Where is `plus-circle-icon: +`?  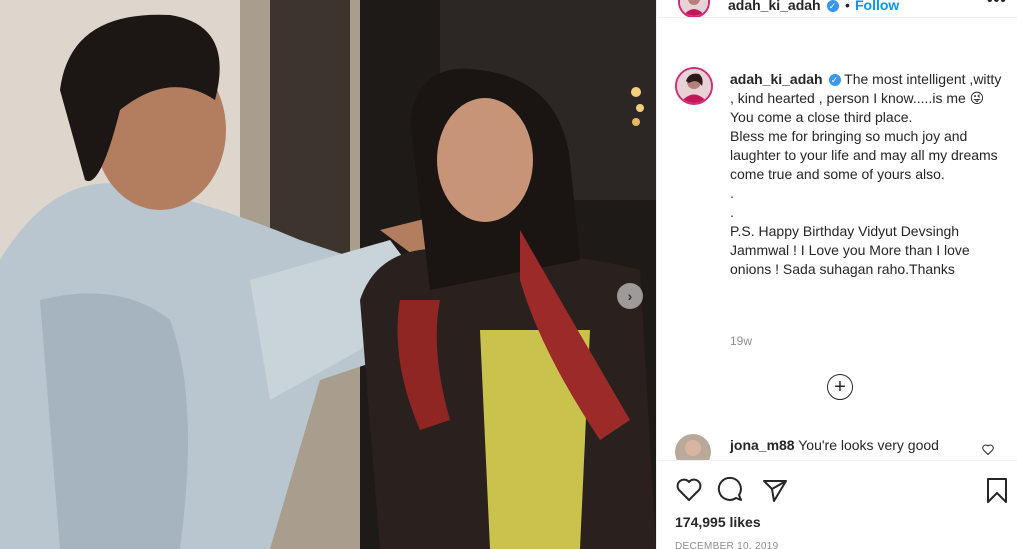
plus-circle-icon: + is located at coordinates (840, 386).